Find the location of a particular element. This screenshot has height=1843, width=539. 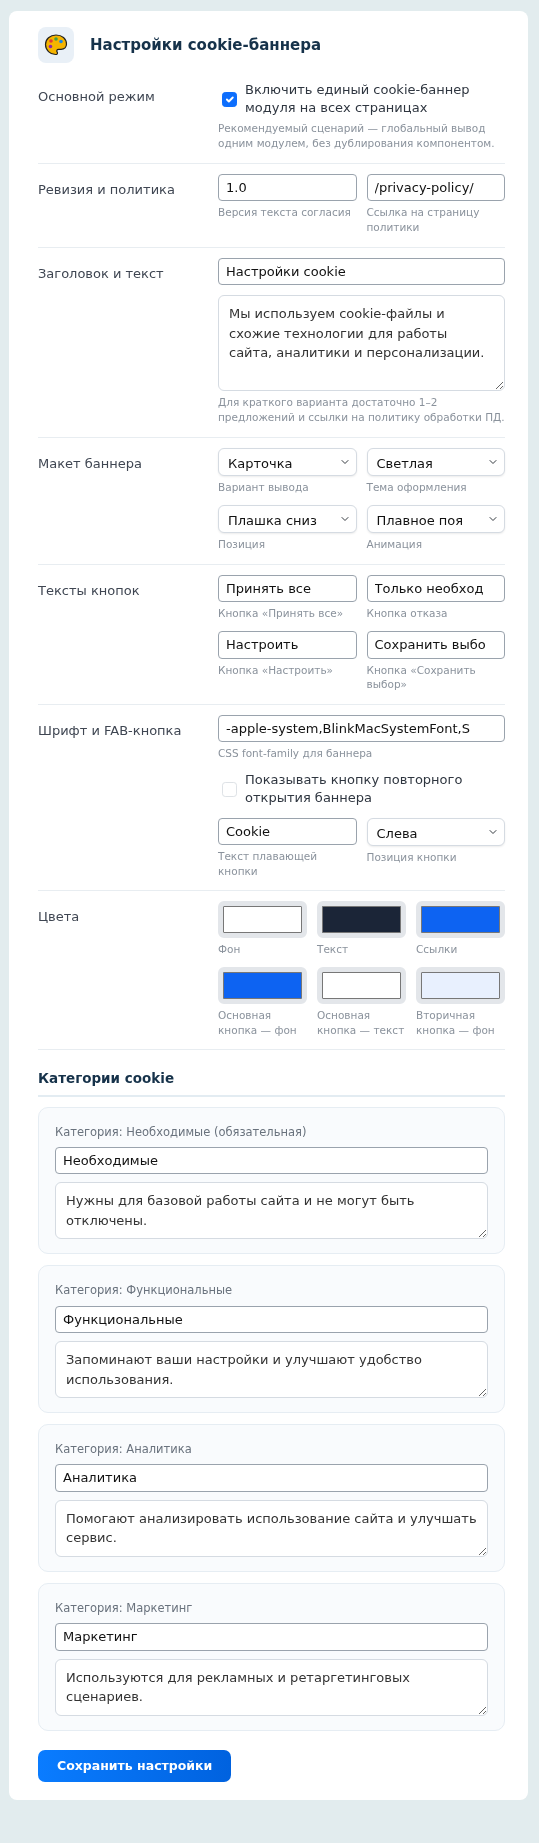

hint-text: Текст плавающей кнопки is located at coordinates (268, 864).